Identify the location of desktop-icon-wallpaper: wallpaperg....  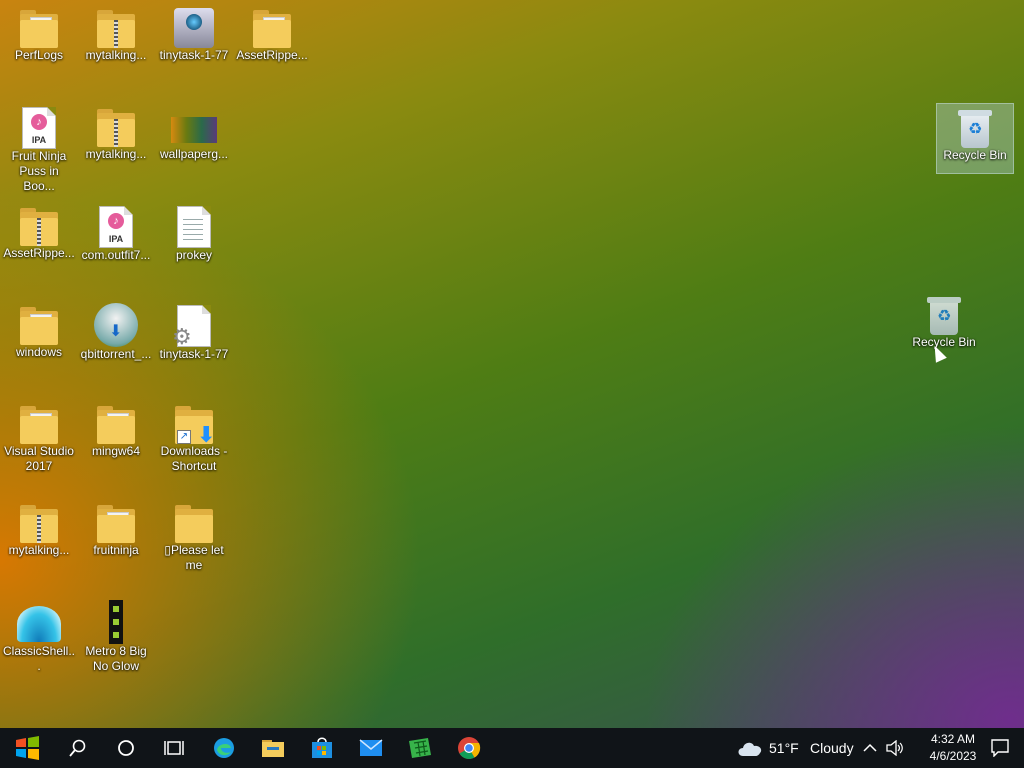
(194, 132).